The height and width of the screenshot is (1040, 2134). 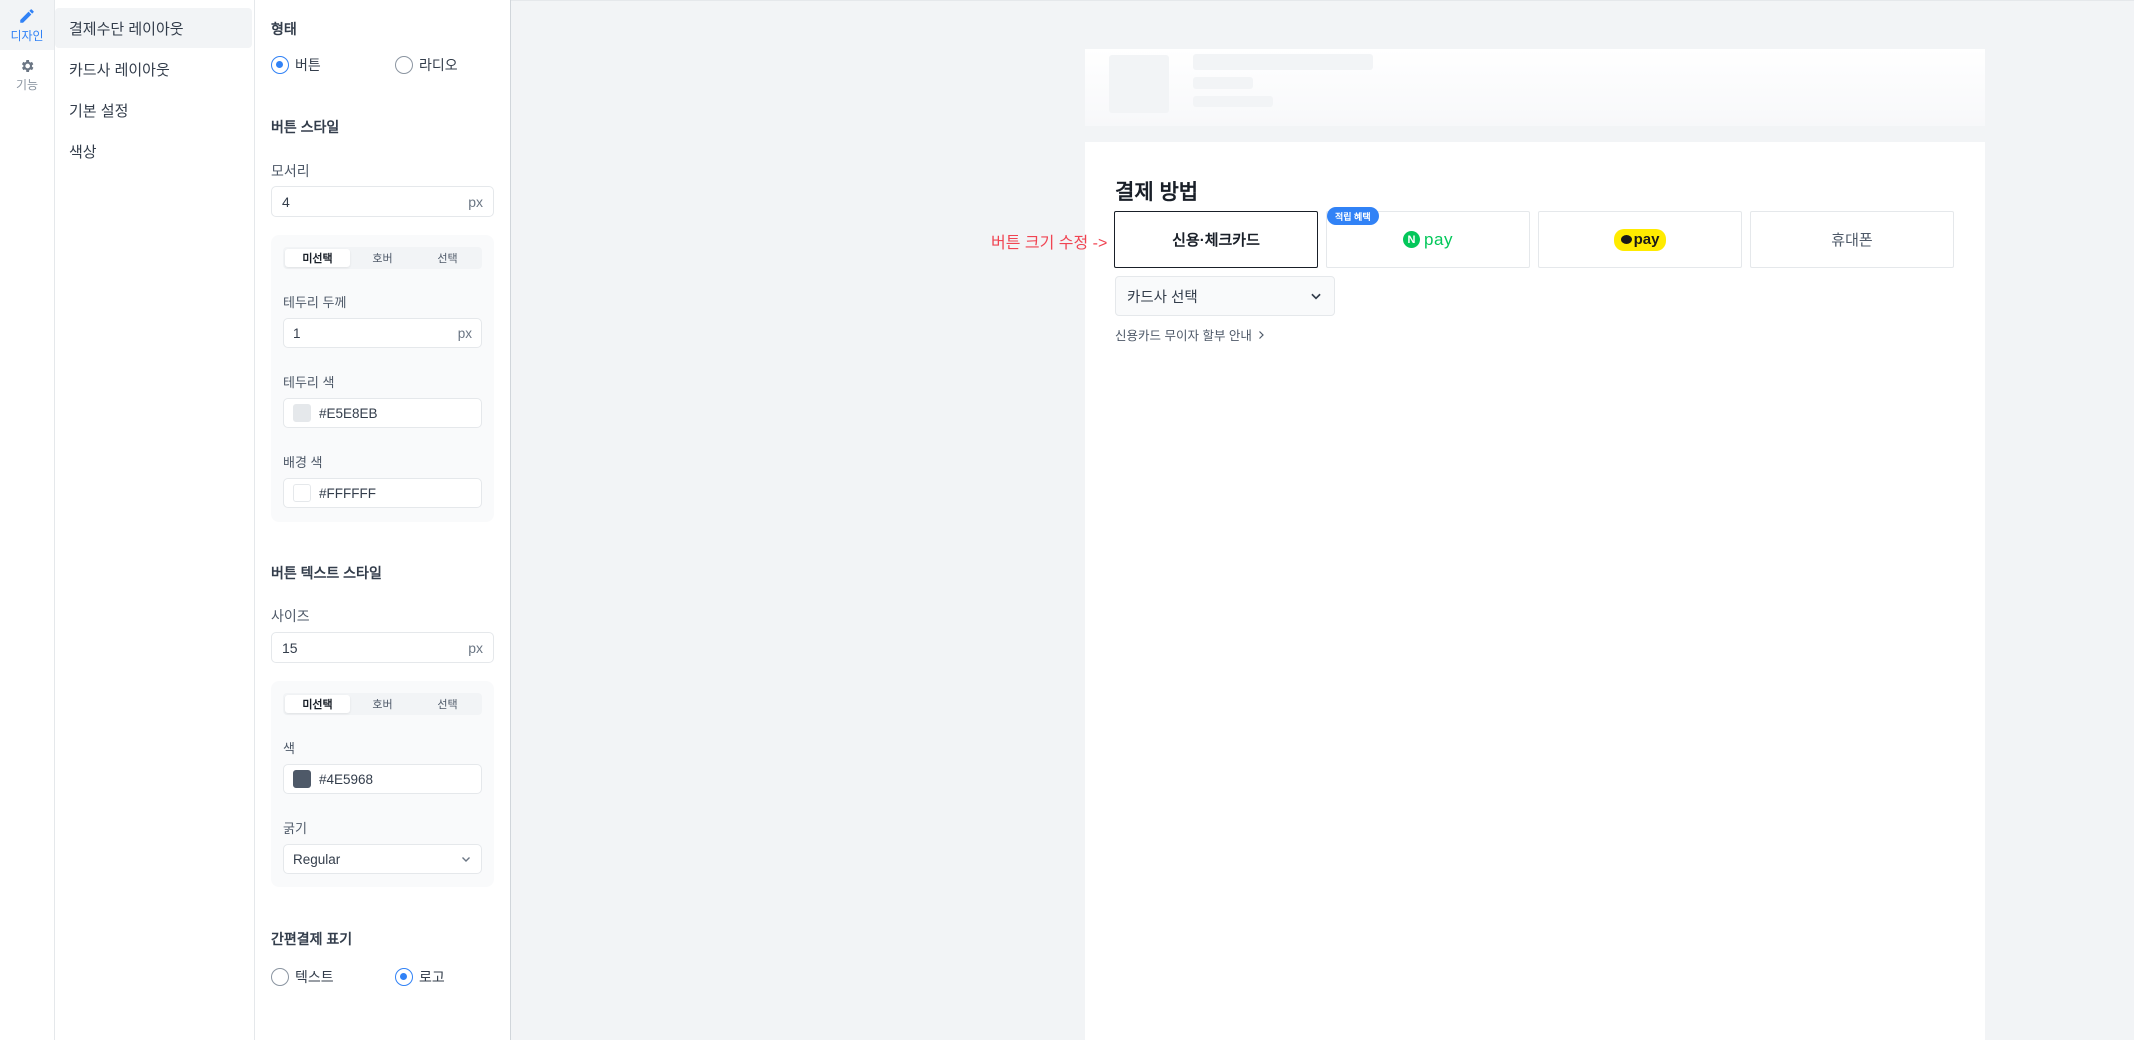 I want to click on button-style-title: 버튼 스타일, so click(x=305, y=127).